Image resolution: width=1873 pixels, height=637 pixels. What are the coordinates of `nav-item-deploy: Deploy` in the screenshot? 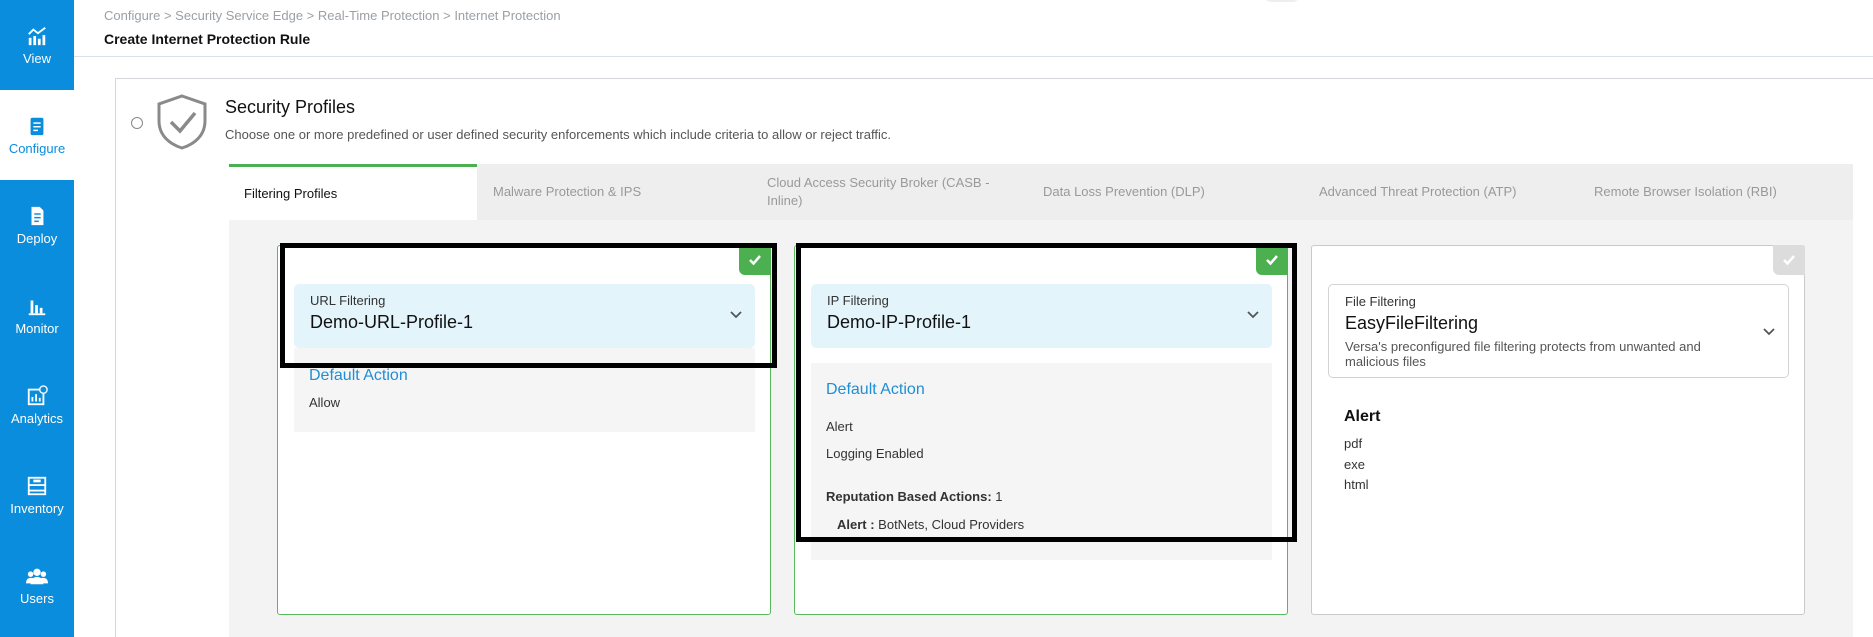 It's located at (37, 225).